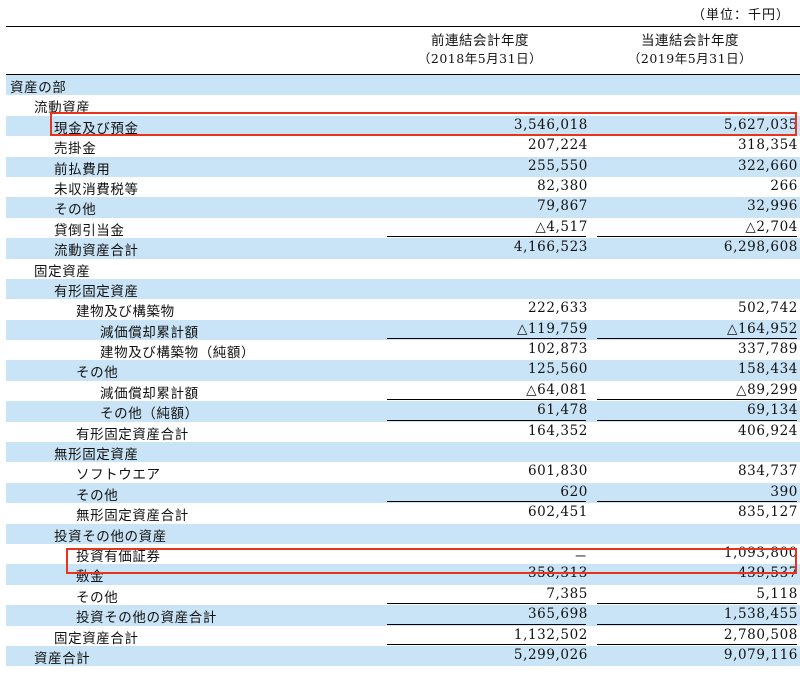  Describe the element at coordinates (562, 206) in the screenshot. I see `prior-year-value: 79,867` at that location.